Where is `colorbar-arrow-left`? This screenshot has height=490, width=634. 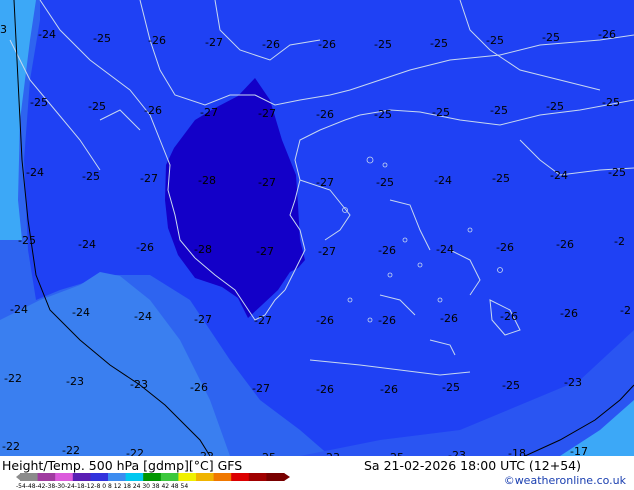 colorbar-arrow-left is located at coordinates (18, 477).